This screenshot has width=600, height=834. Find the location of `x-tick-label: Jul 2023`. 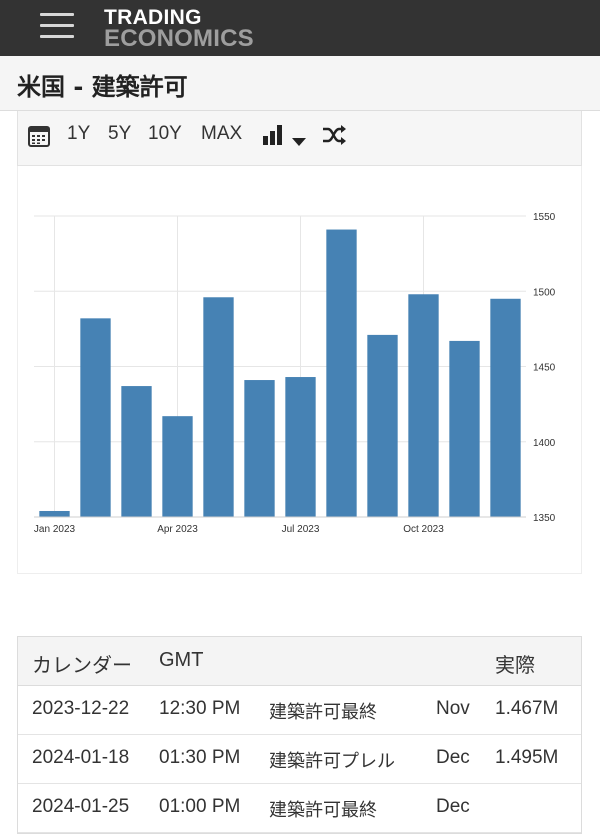

x-tick-label: Jul 2023 is located at coordinates (301, 529).